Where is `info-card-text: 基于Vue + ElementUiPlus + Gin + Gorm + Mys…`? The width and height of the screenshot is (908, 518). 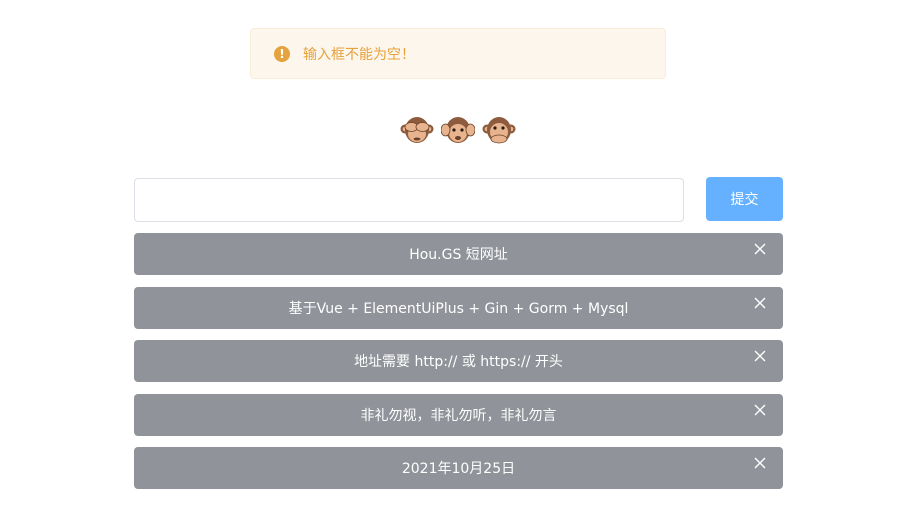 info-card-text: 基于Vue + ElementUiPlus + Gin + Gorm + Mys… is located at coordinates (458, 308).